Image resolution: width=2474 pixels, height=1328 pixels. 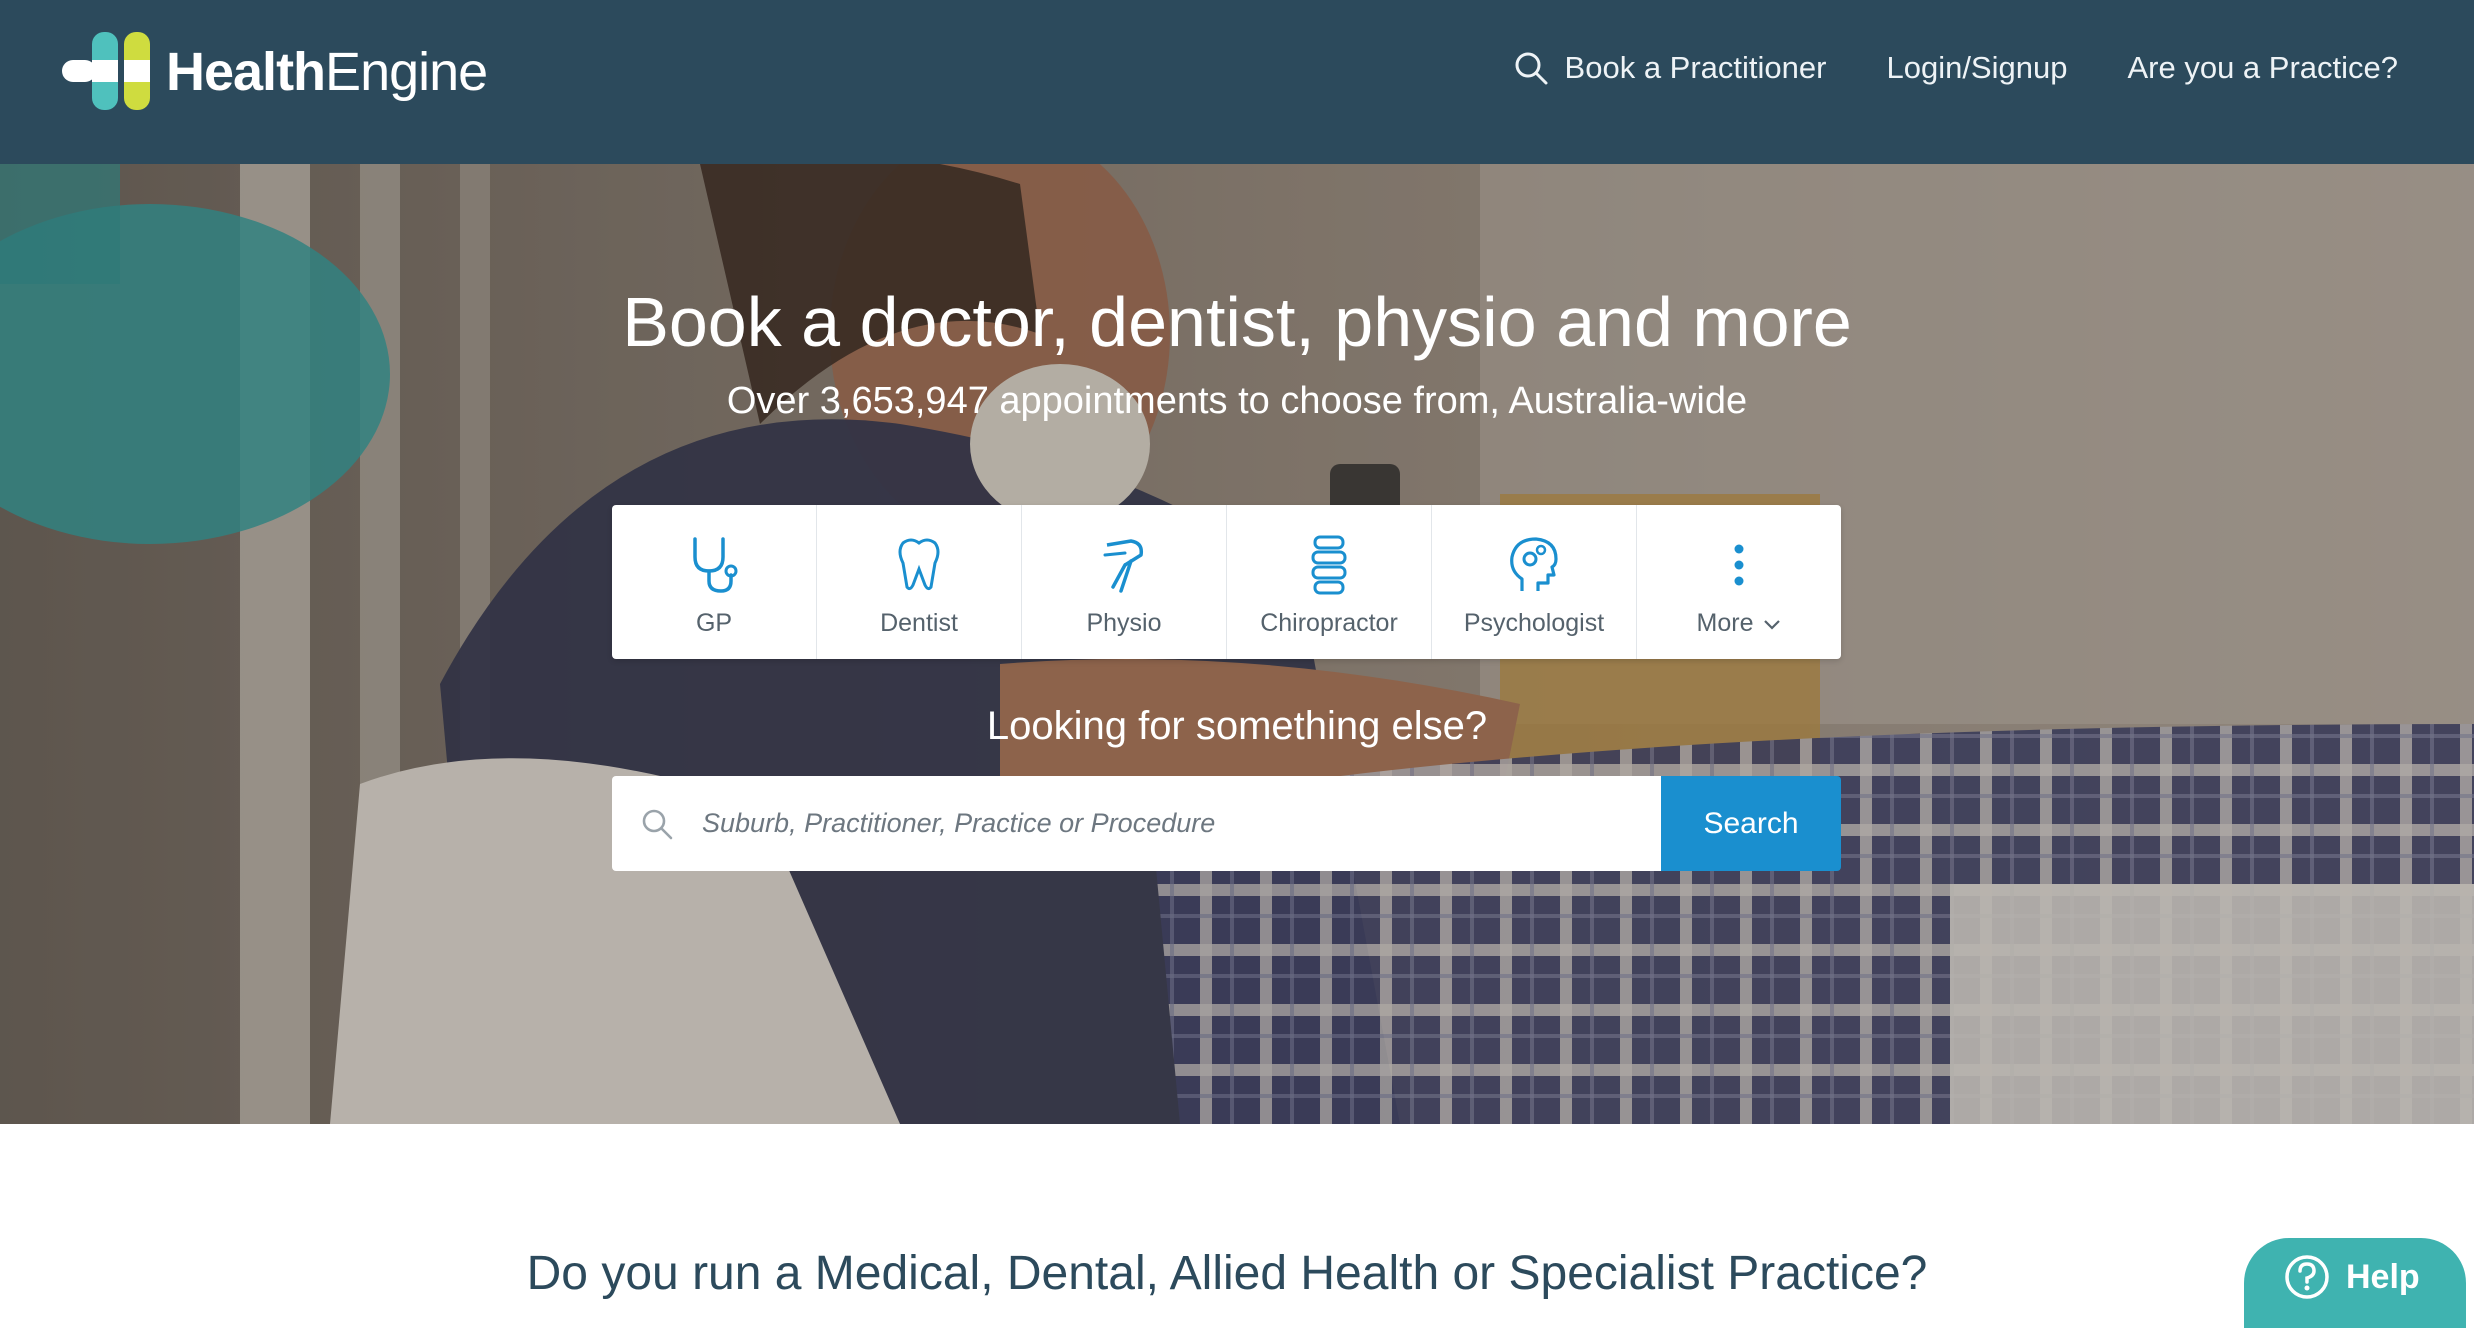 I want to click on category-more: More, so click(x=1739, y=582).